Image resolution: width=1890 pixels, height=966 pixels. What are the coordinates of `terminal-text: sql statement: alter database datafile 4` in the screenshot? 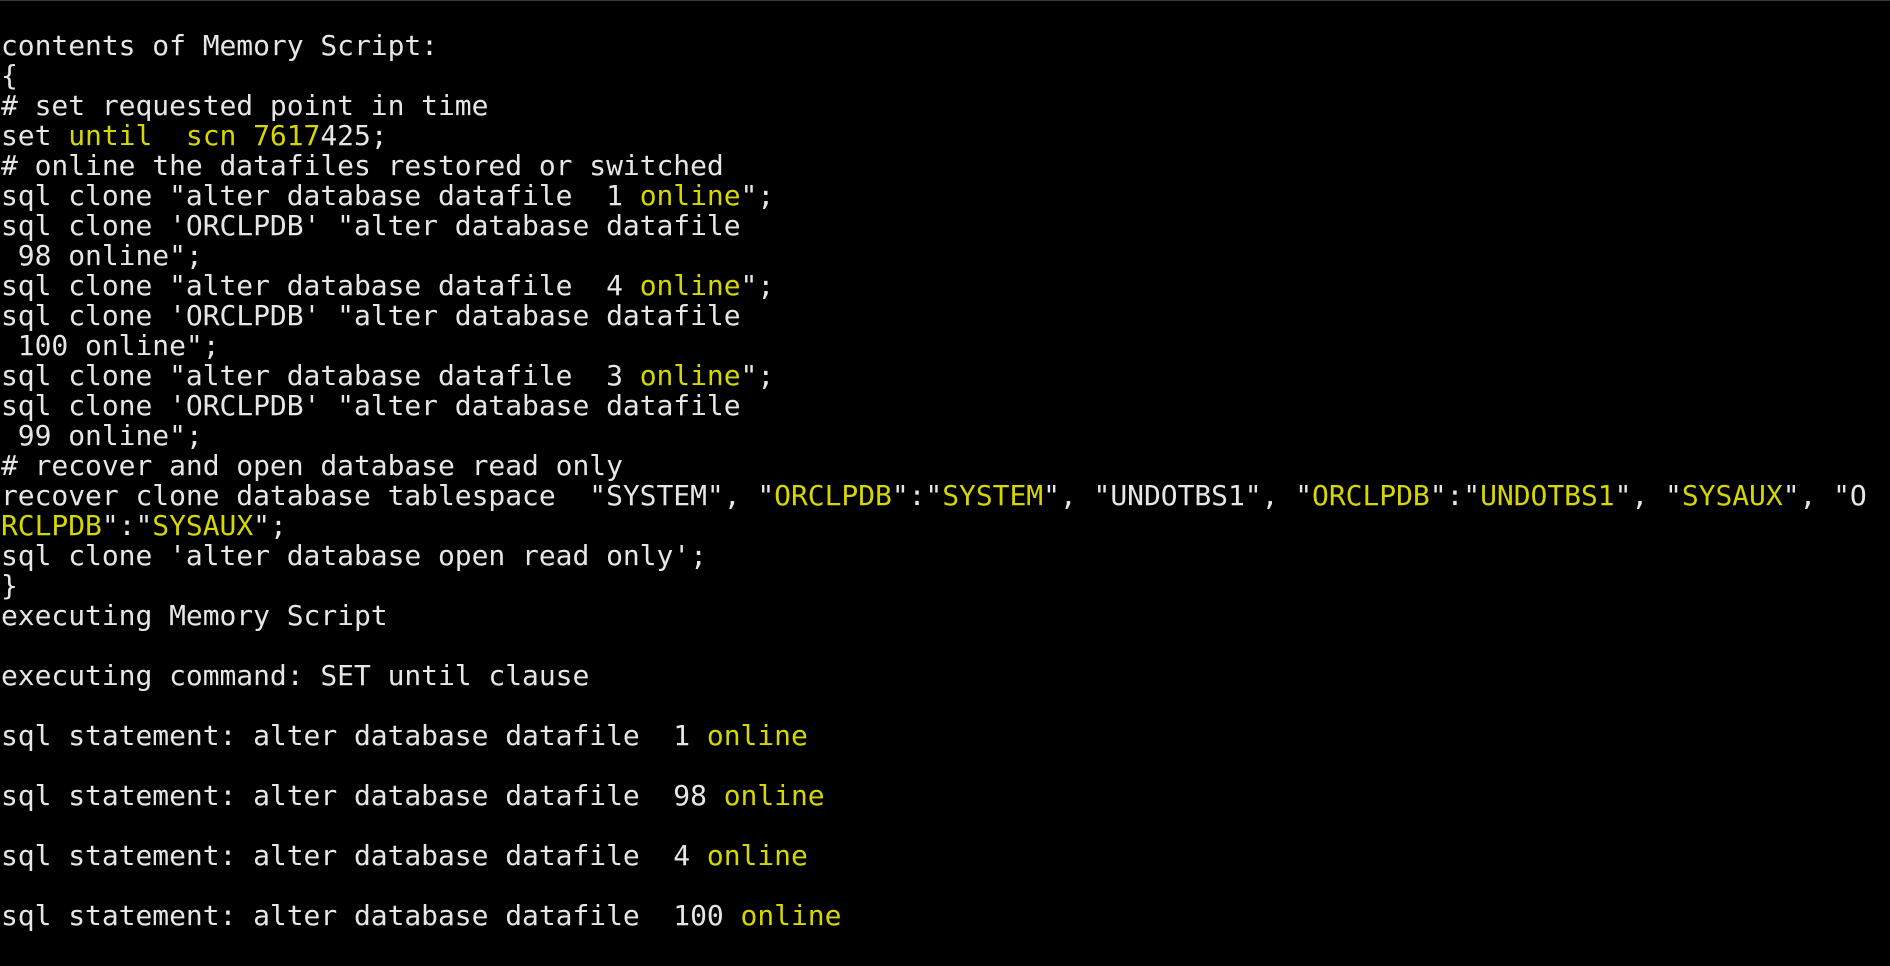 It's located at (354, 855).